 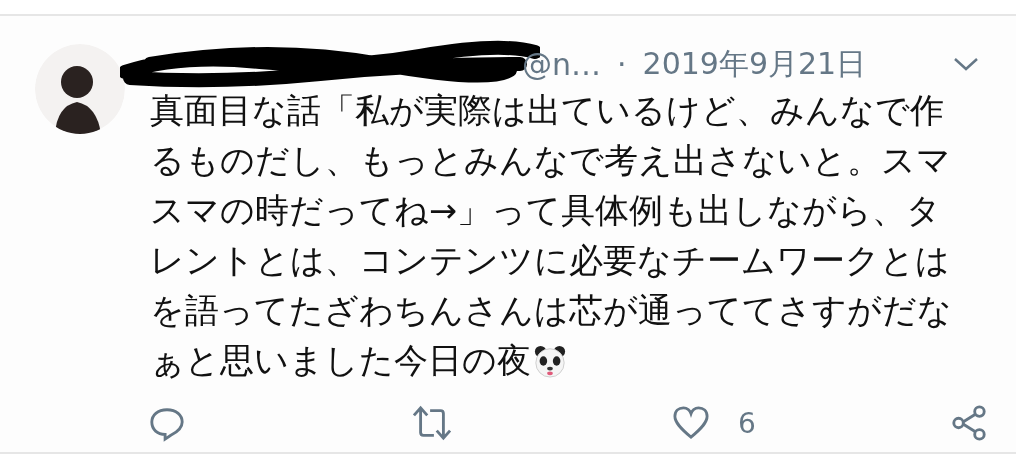 I want to click on heart-icon, so click(x=691, y=423).